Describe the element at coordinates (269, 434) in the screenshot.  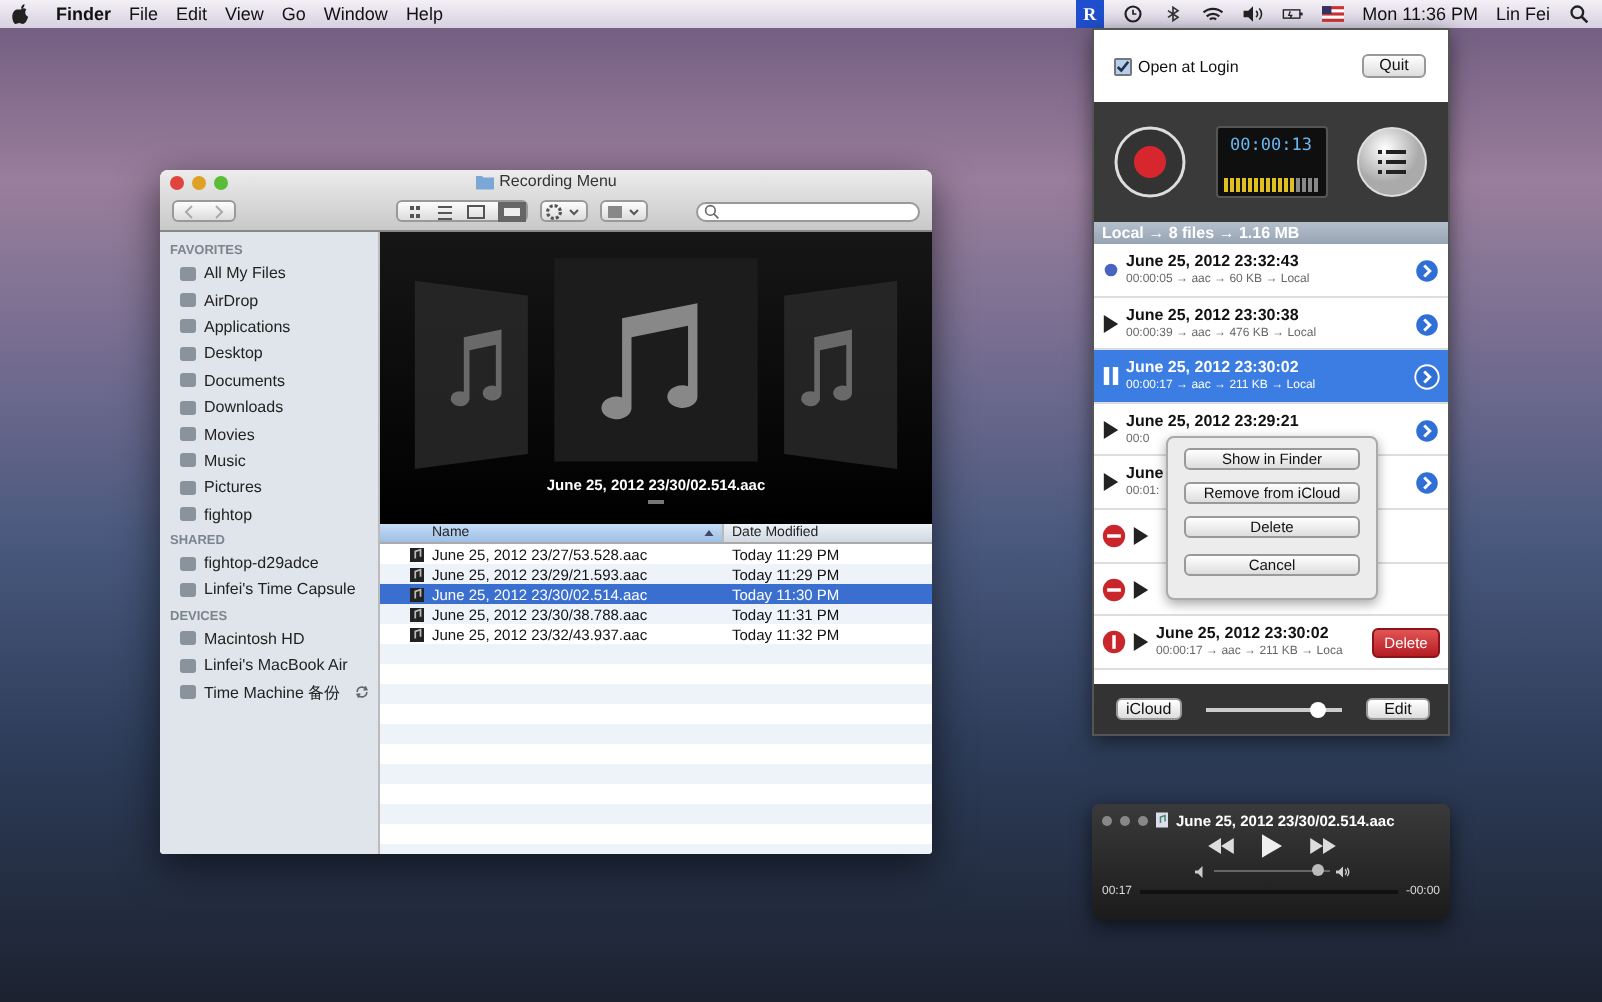
I see `sidebar-item: Movies` at that location.